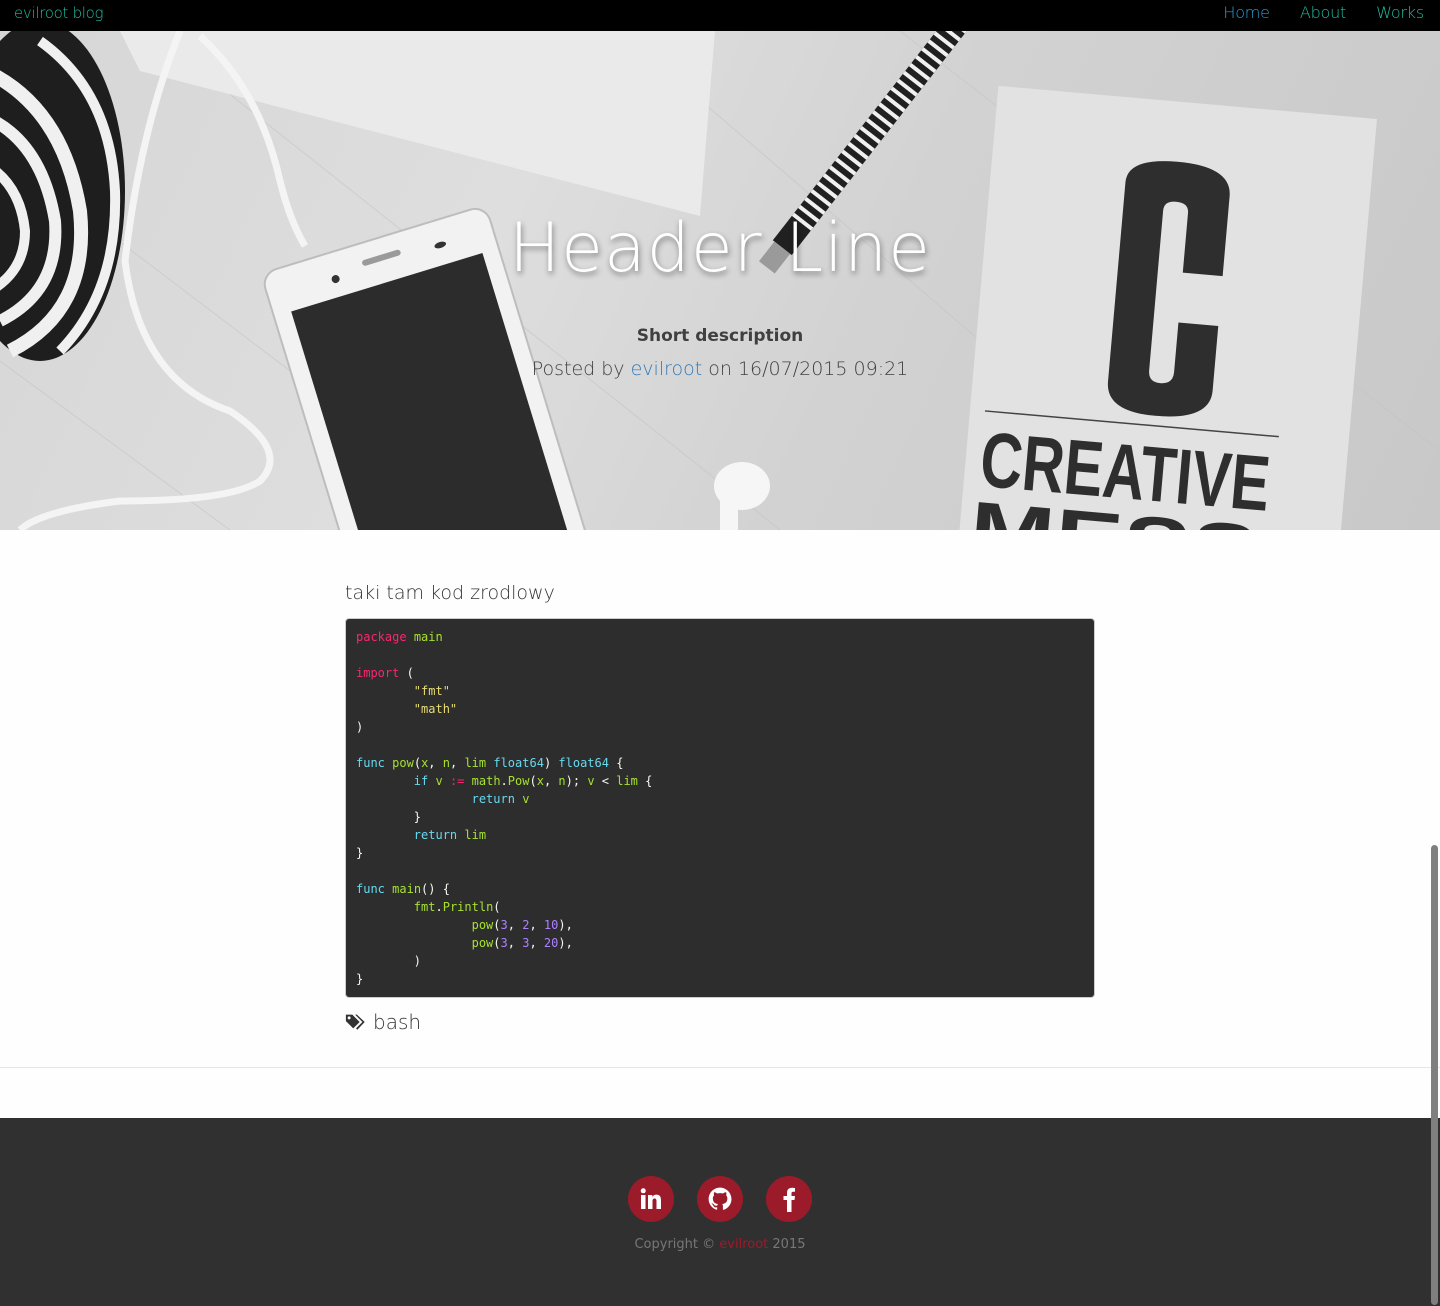  Describe the element at coordinates (1400, 12) in the screenshot. I see `nav-link-works: Works` at that location.